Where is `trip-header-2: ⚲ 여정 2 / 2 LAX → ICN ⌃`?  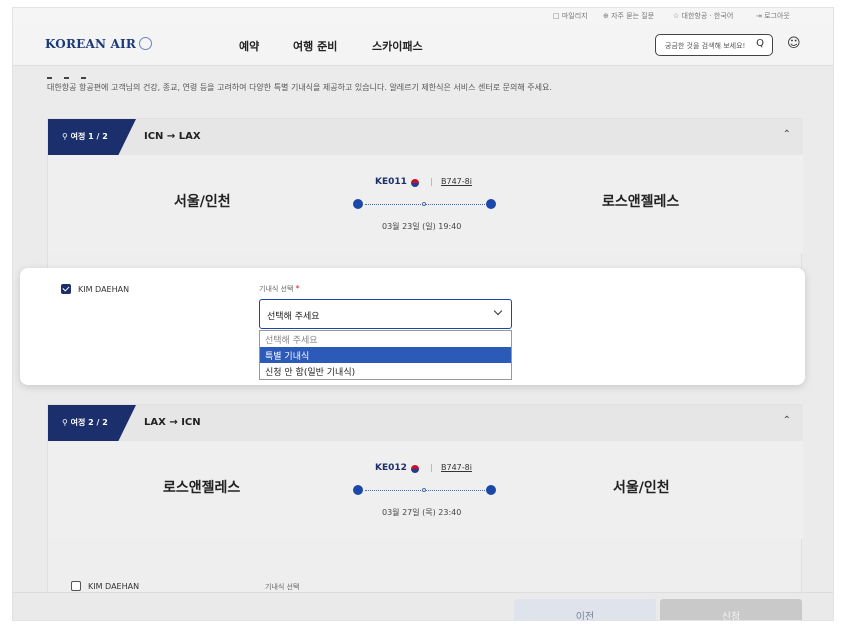
trip-header-2: ⚲ 여정 2 / 2 LAX → ICN ⌃ is located at coordinates (425, 423).